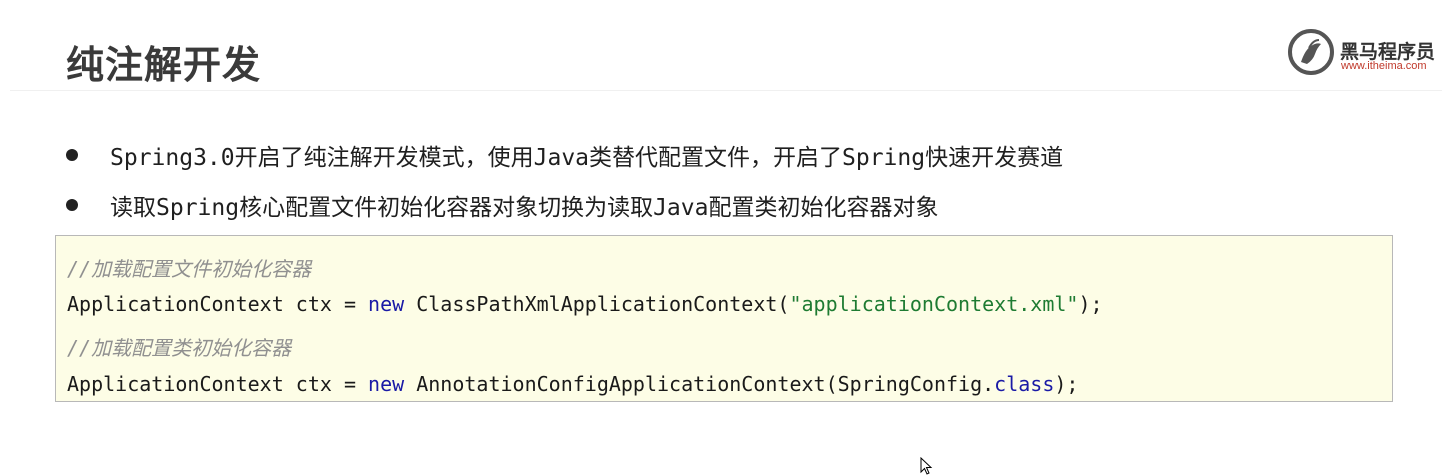 Image resolution: width=1452 pixels, height=475 pixels. What do you see at coordinates (164, 65) in the screenshot?
I see `slide-title: 纯注解开发` at bounding box center [164, 65].